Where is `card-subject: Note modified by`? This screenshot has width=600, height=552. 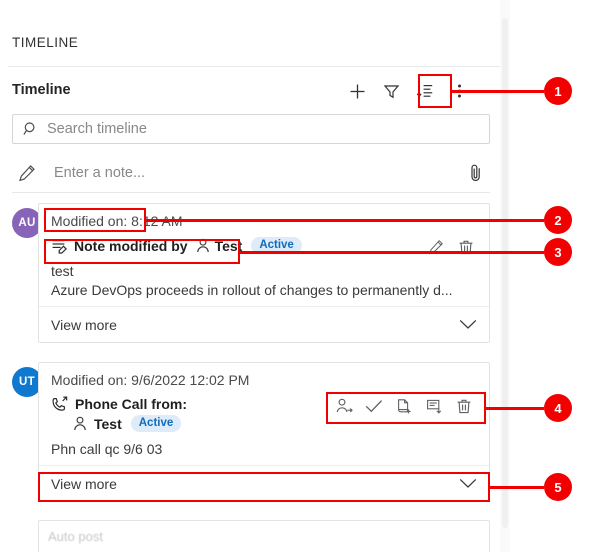
card-subject: Note modified by is located at coordinates (131, 245).